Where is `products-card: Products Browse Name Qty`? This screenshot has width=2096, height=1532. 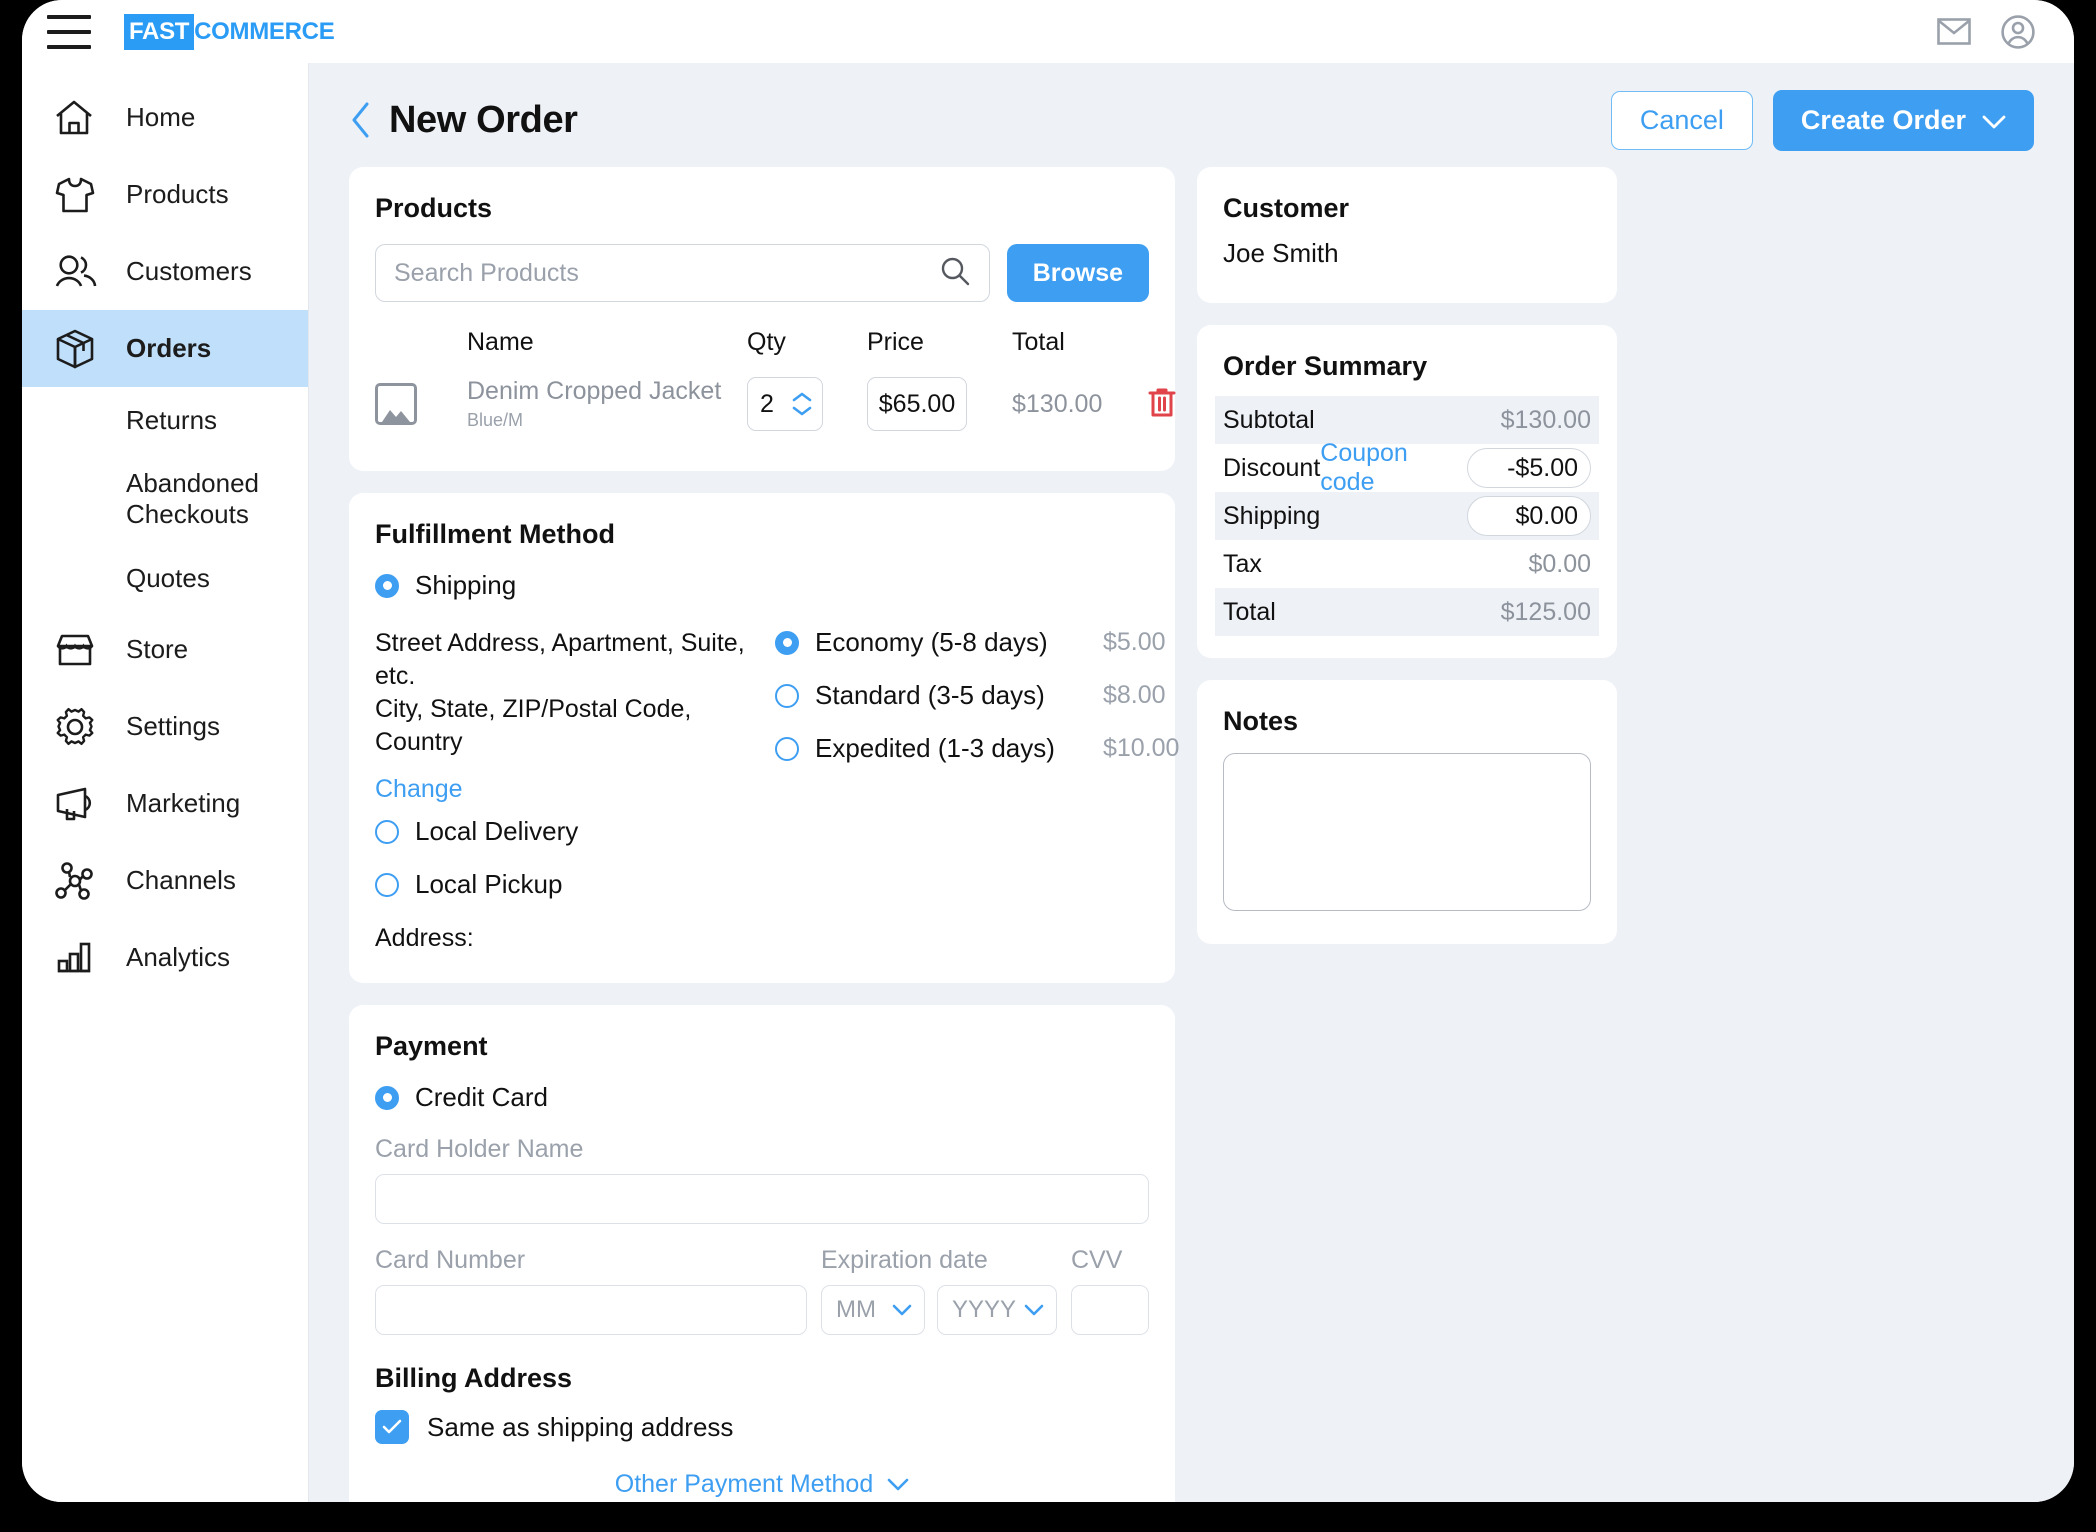 products-card: Products Browse Name Qty is located at coordinates (762, 319).